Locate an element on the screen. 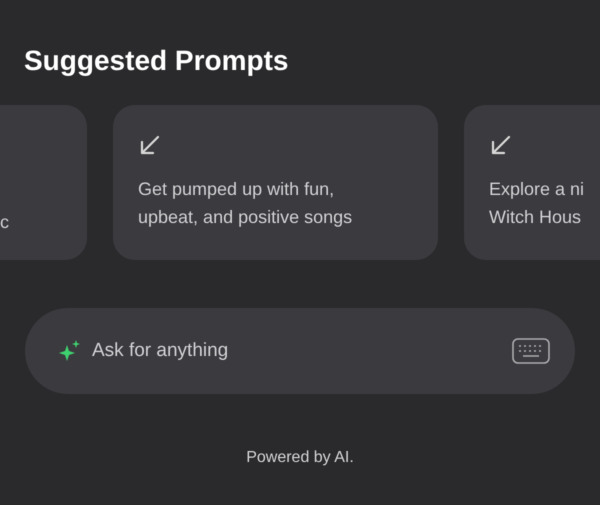 This screenshot has width=600, height=505. sparkle-icon is located at coordinates (70, 351).